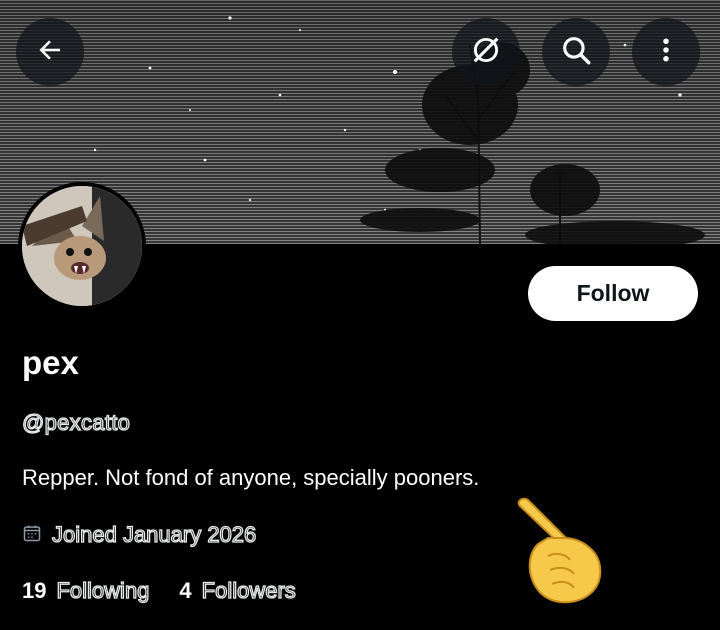  What do you see at coordinates (174, 590) in the screenshot?
I see `follow-stats: 19 Following 4 Followers` at bounding box center [174, 590].